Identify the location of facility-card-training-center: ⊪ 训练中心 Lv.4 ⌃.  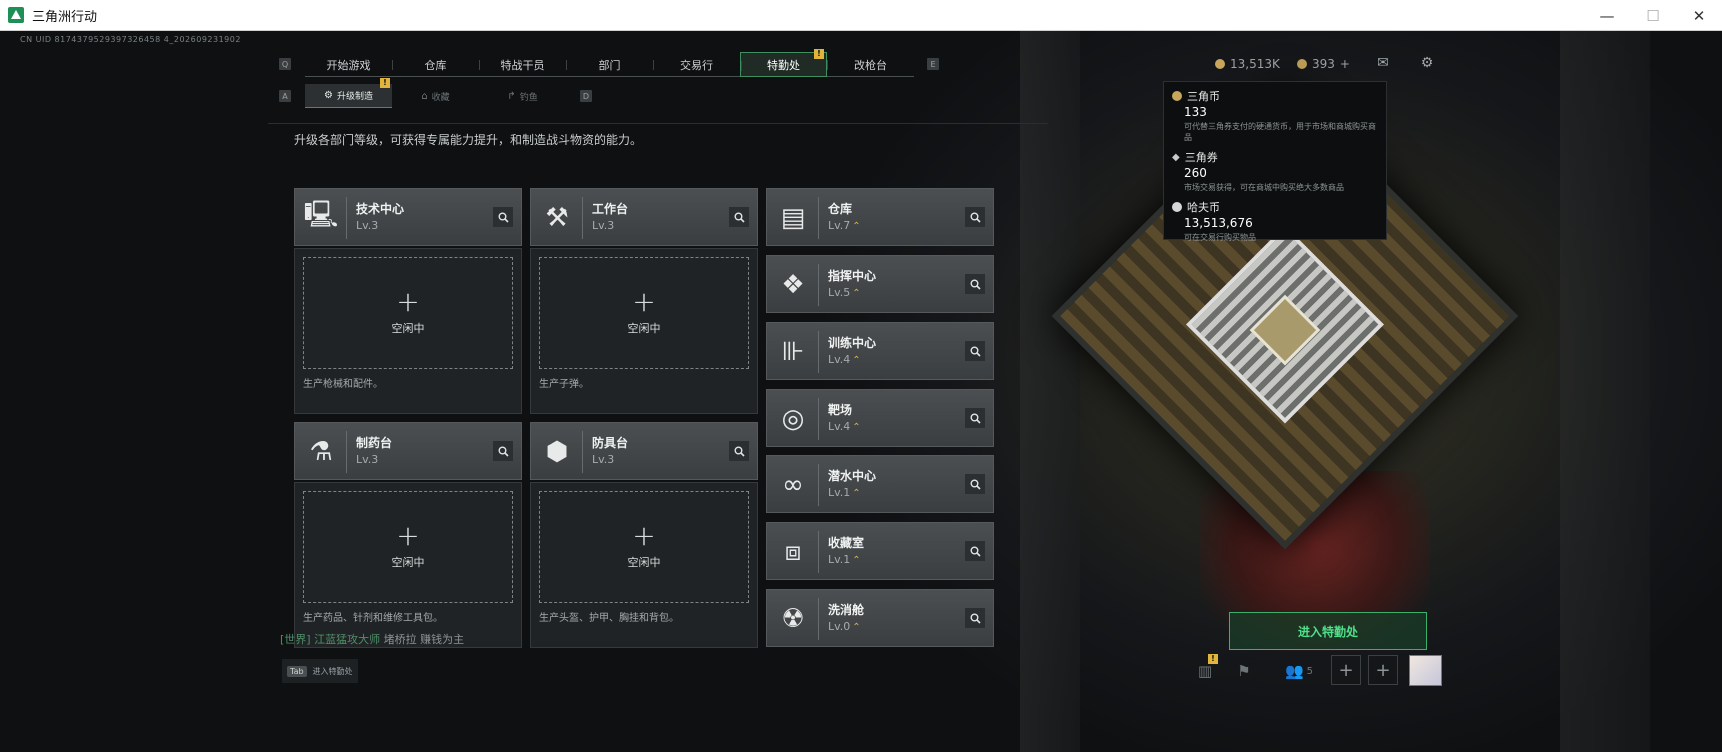
(880, 351).